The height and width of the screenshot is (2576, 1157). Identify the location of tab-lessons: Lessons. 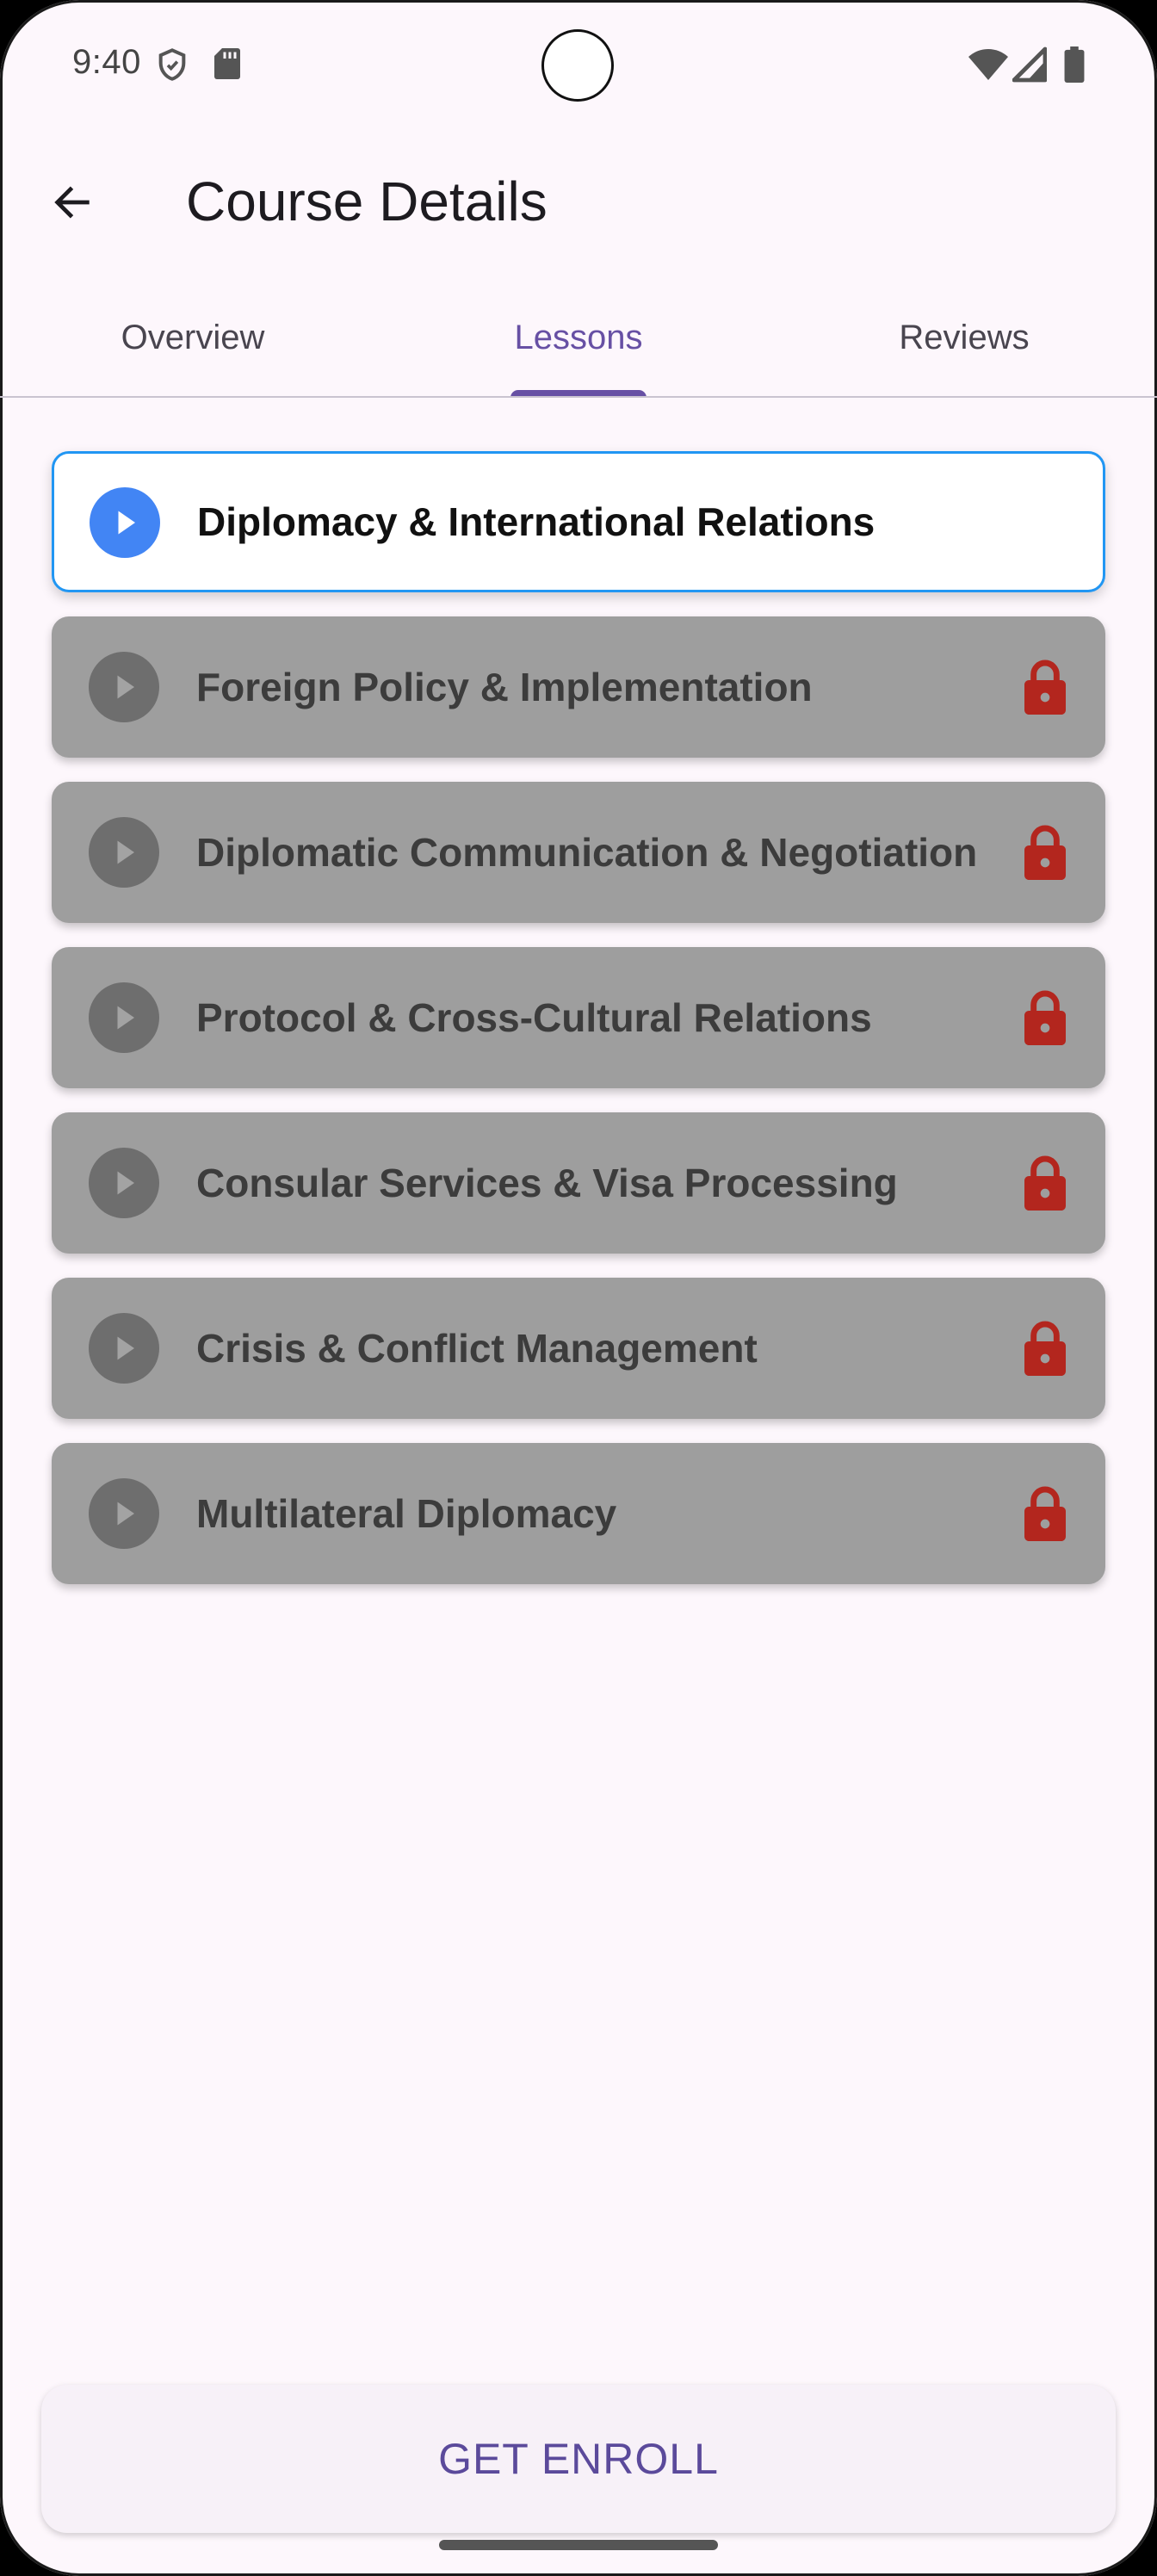
(579, 341).